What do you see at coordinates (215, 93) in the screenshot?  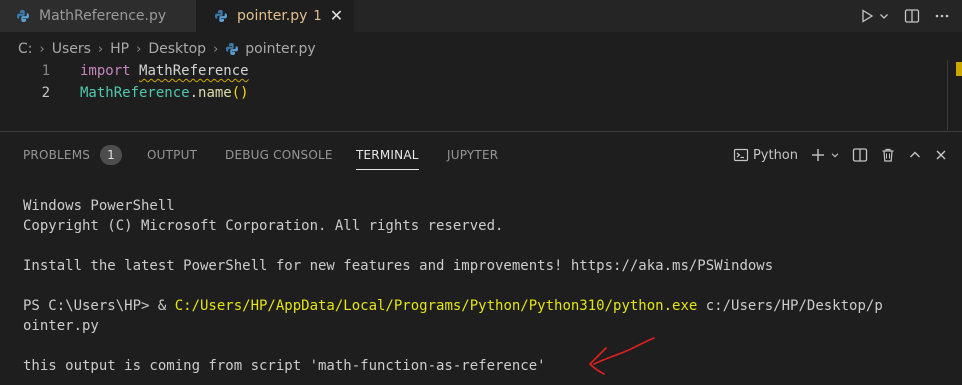 I see `function-token: name` at bounding box center [215, 93].